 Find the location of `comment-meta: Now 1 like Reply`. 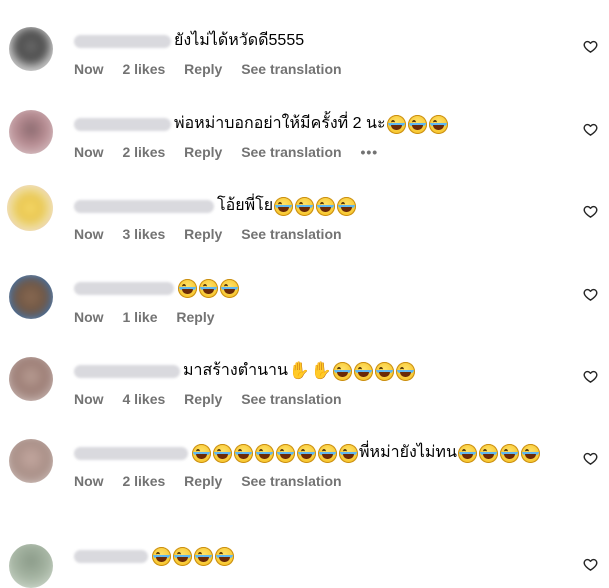

comment-meta: Now 1 like Reply is located at coordinates (321, 317).